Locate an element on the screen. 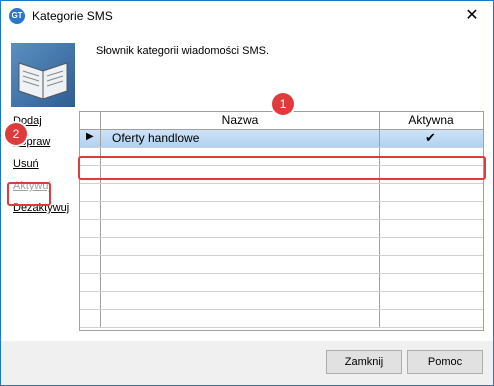 The image size is (494, 386). window-title: Kategorie SMS is located at coordinates (72, 16).